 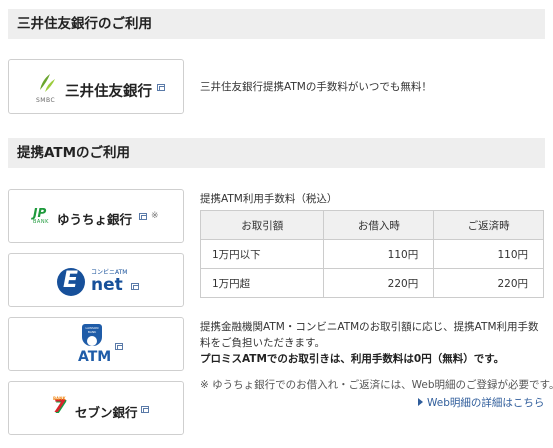 I want to click on japan-post-bank-name: ゆうちょ銀行, so click(x=95, y=219).